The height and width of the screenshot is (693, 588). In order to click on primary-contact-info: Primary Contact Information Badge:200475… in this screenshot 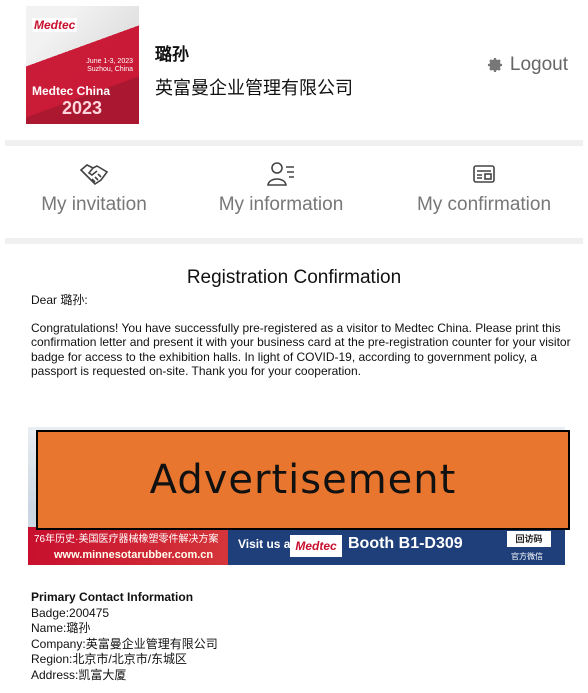, I will do `click(124, 636)`.